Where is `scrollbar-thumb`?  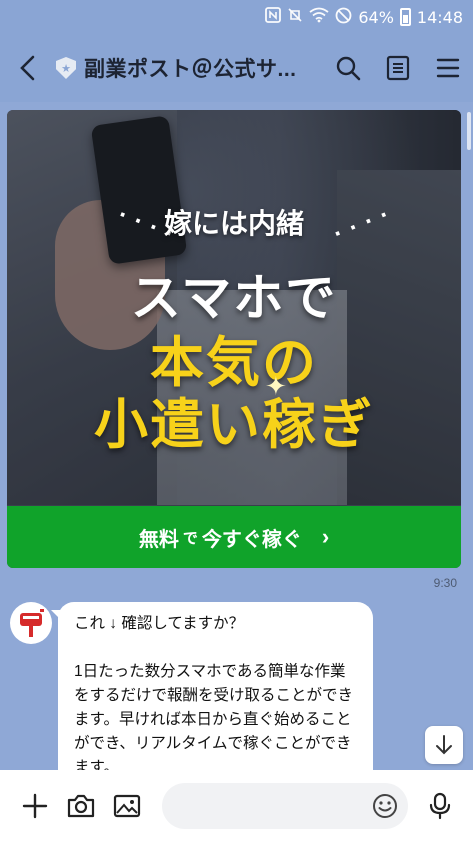 scrollbar-thumb is located at coordinates (469, 131).